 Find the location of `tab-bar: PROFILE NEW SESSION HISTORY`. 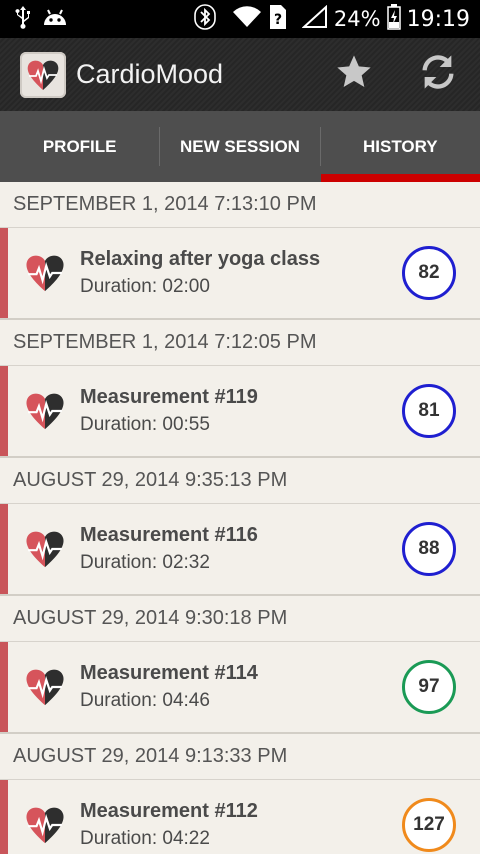

tab-bar: PROFILE NEW SESSION HISTORY is located at coordinates (240, 146).